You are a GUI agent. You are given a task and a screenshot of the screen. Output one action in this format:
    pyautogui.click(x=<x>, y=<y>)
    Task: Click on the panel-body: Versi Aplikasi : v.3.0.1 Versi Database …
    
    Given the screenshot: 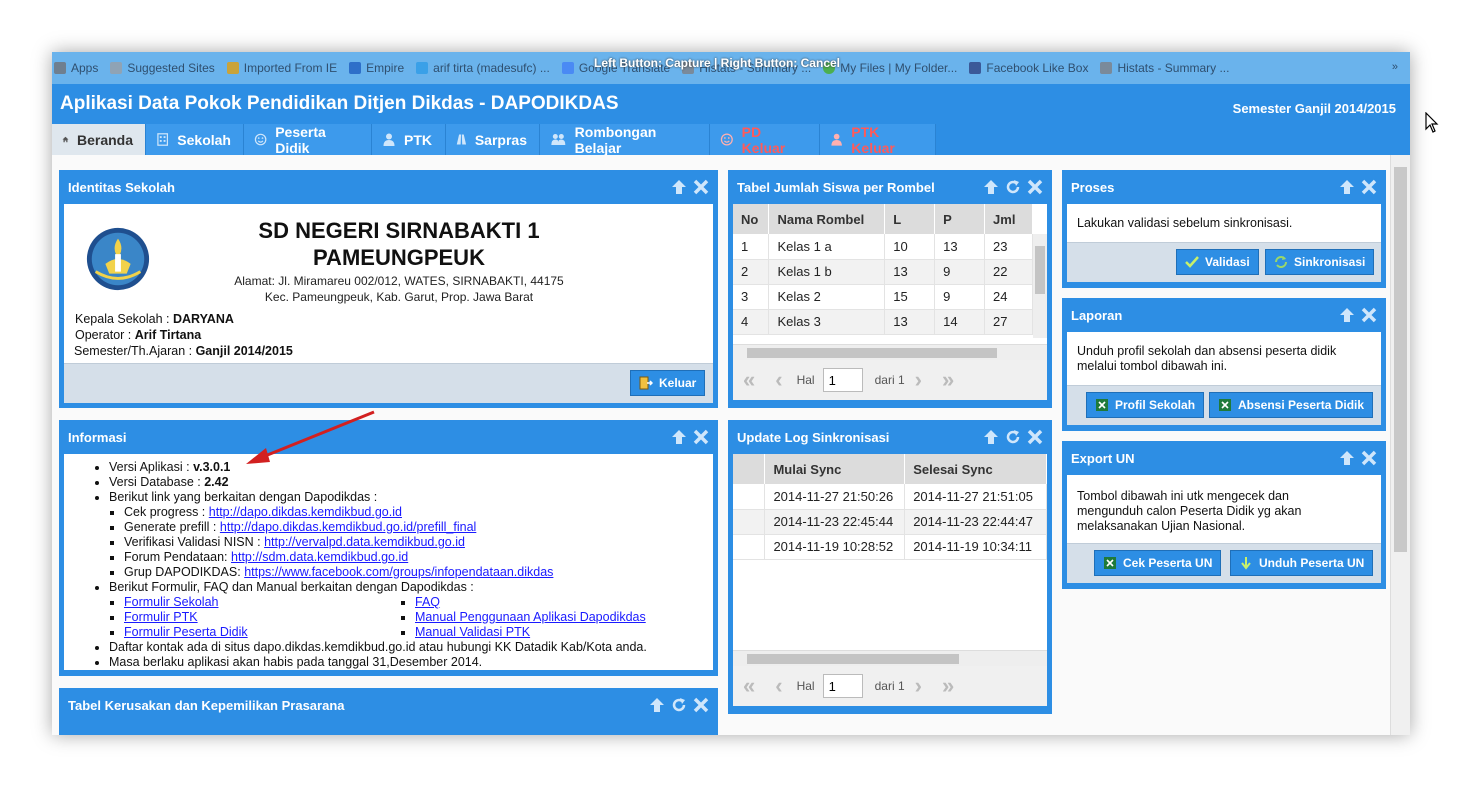 What is the action you would take?
    pyautogui.click(x=388, y=562)
    